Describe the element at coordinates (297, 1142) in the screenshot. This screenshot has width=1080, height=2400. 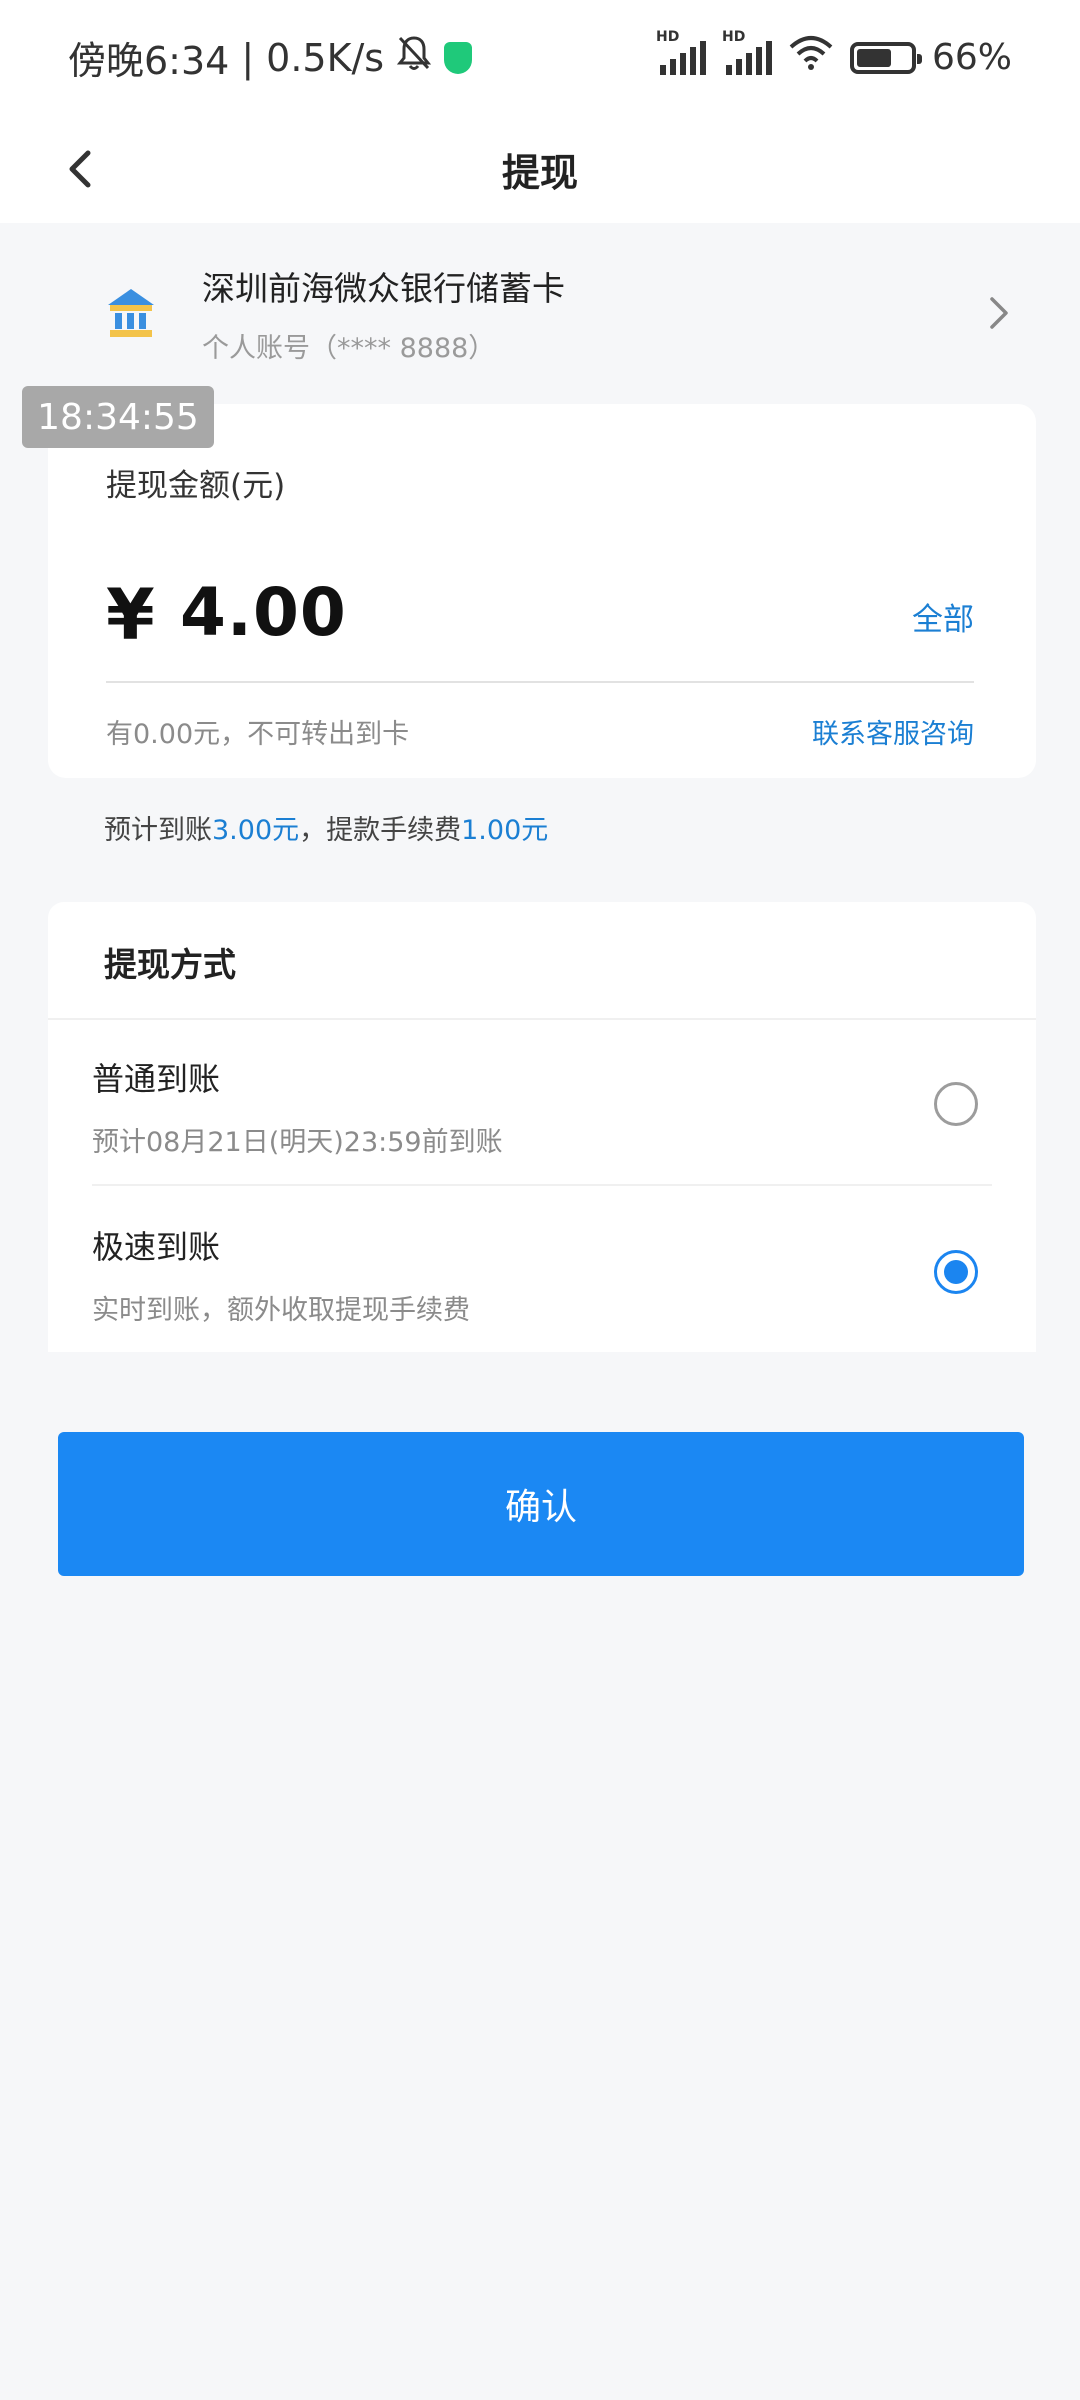
I see `method-option-desc: 预计08月21日(明天)23:59前到账` at that location.